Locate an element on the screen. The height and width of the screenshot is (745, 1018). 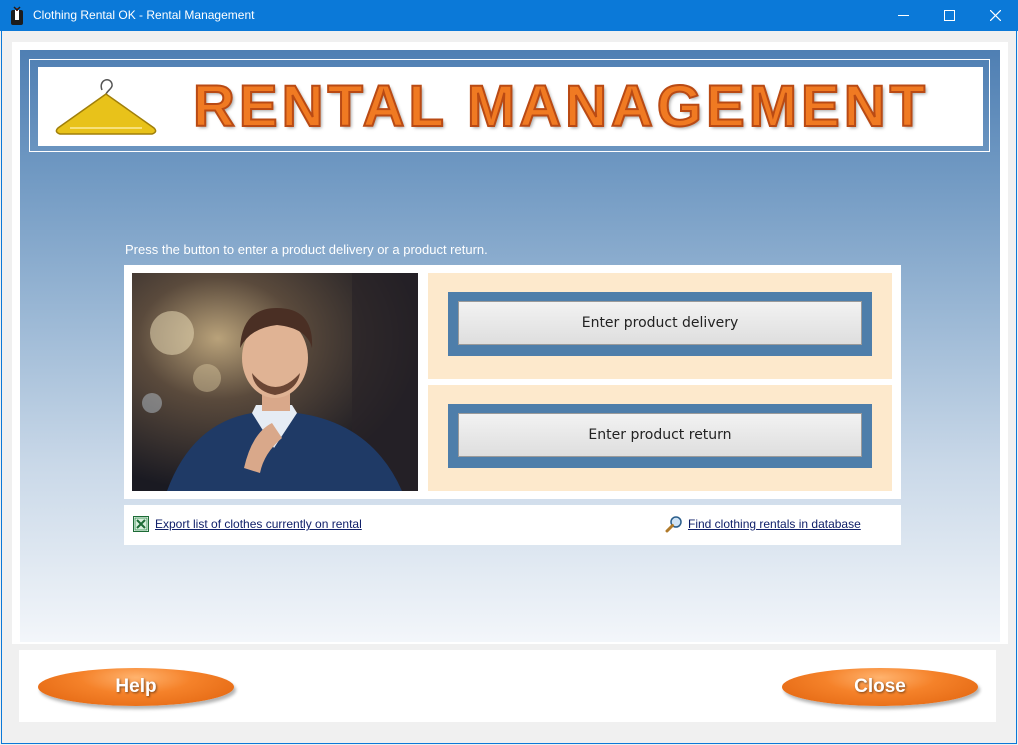
hanger-icon is located at coordinates (106, 107).